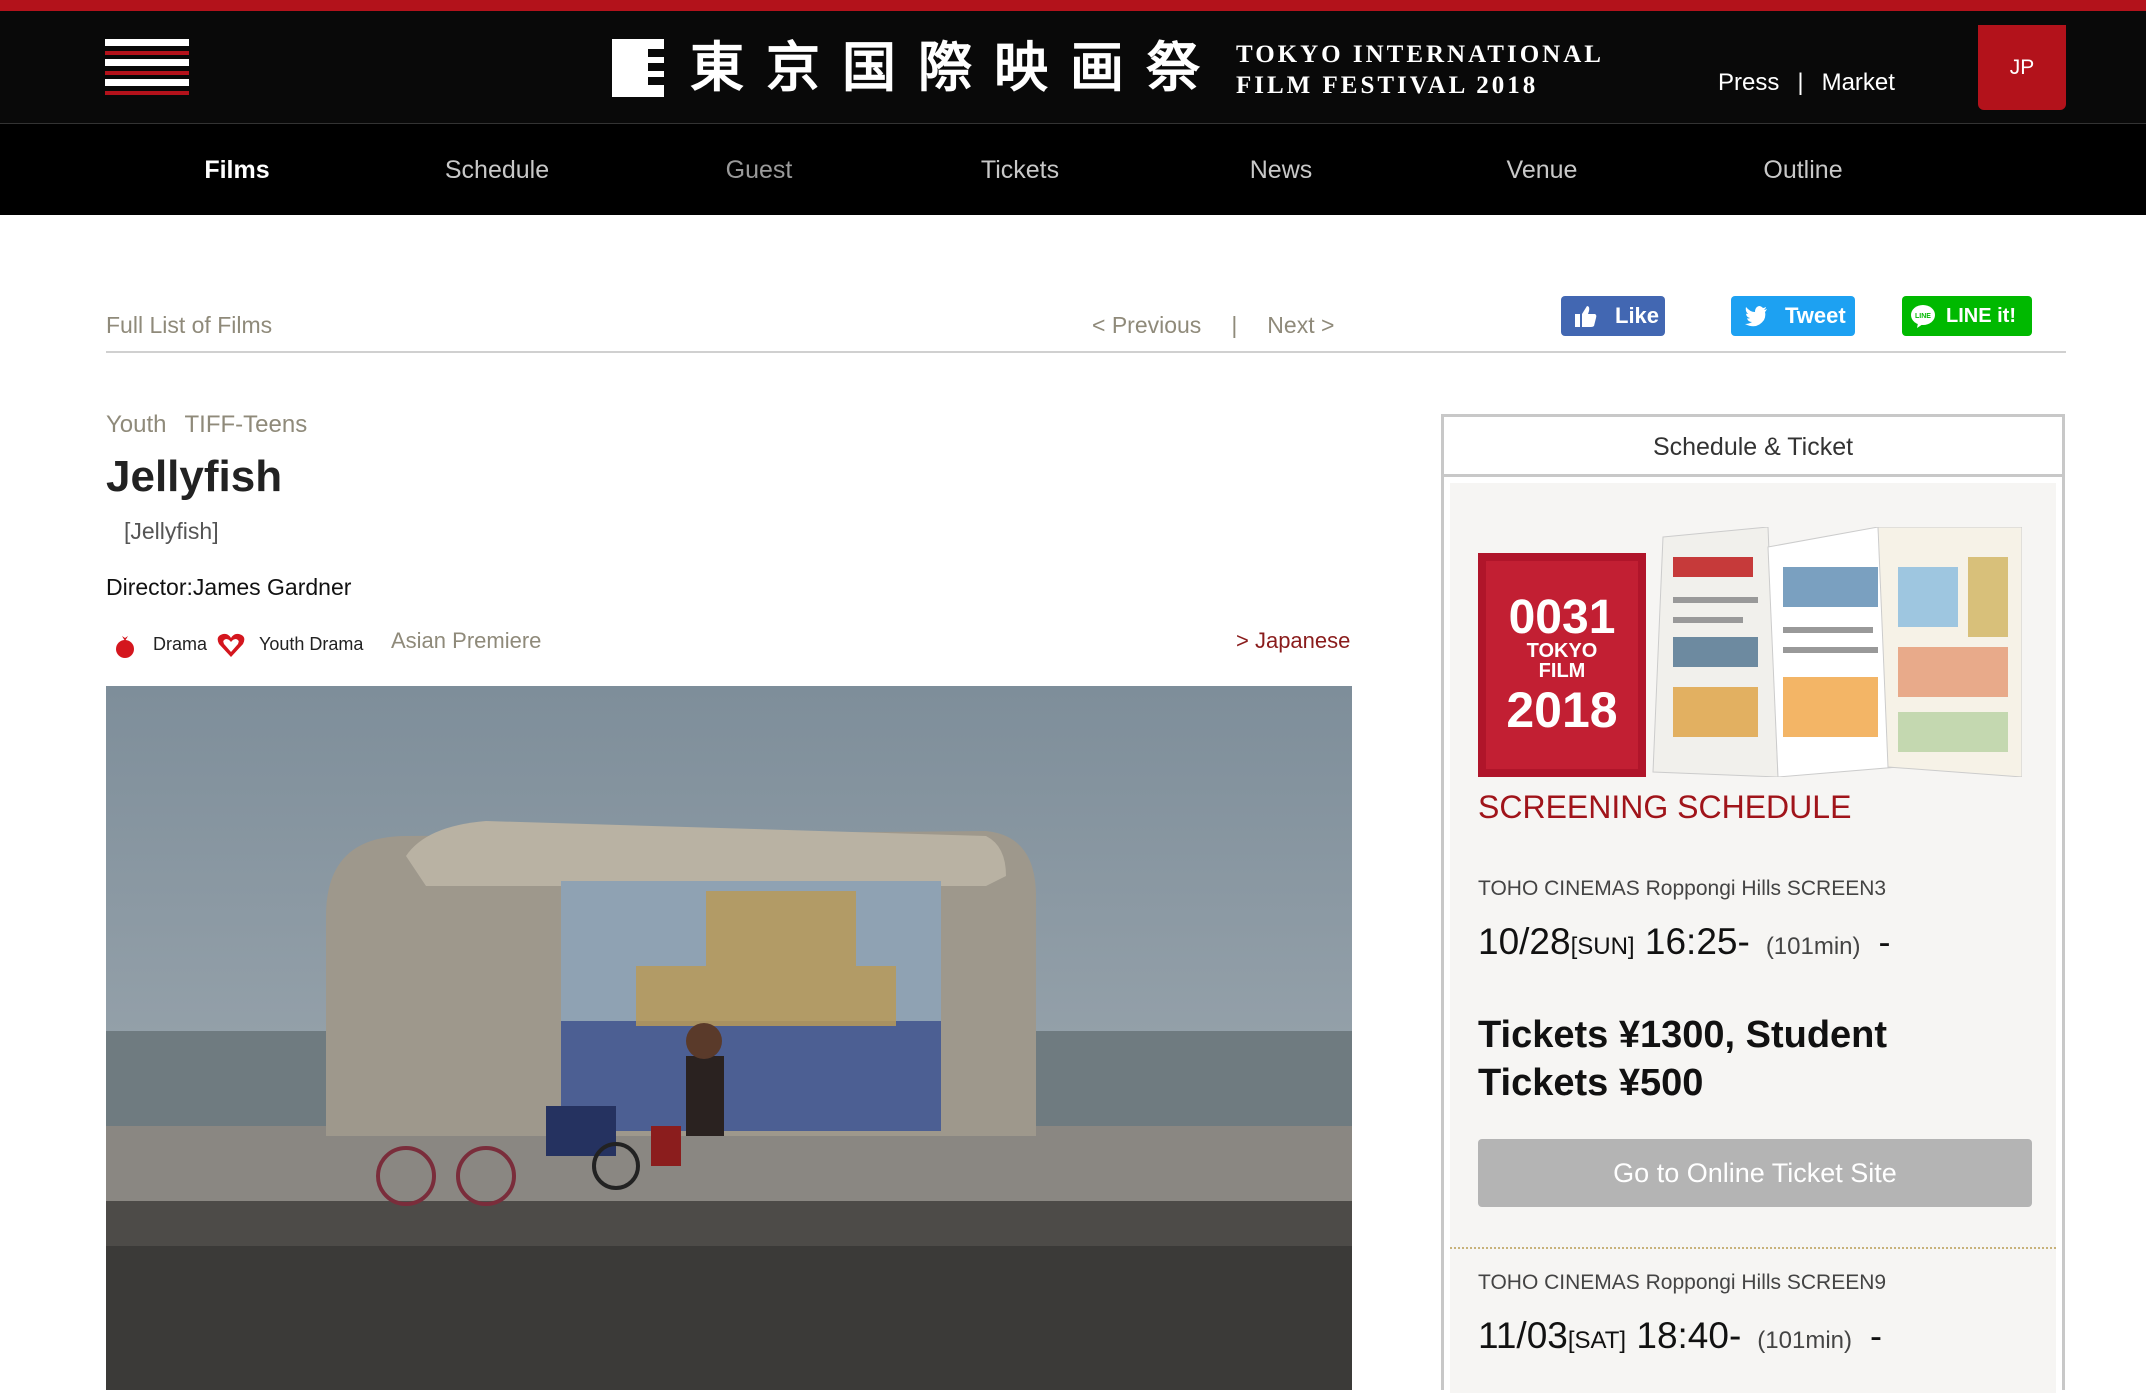 The height and width of the screenshot is (1393, 2146). I want to click on previous-link: < Previous, so click(1146, 325).